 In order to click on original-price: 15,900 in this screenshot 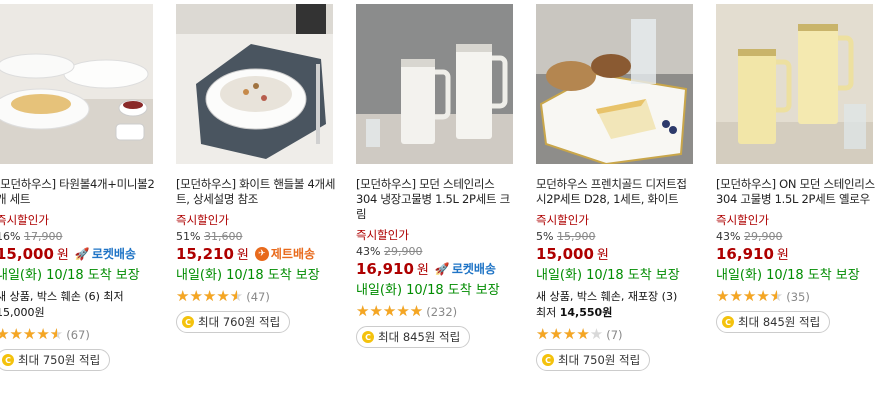, I will do `click(576, 236)`.